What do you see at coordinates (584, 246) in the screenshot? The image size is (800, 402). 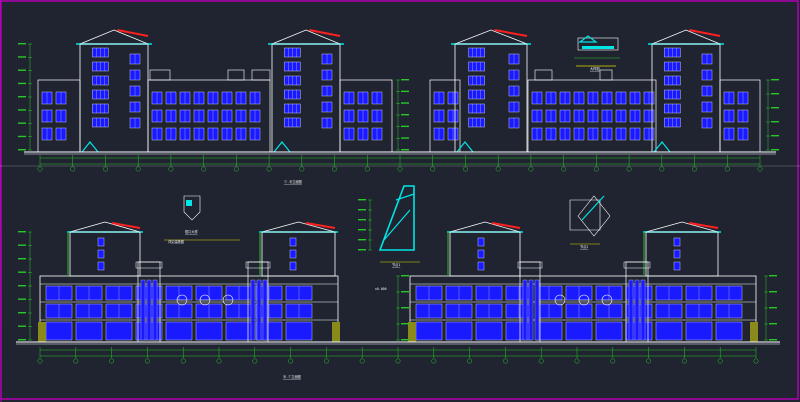 I see `detail-title-d: 节点2` at bounding box center [584, 246].